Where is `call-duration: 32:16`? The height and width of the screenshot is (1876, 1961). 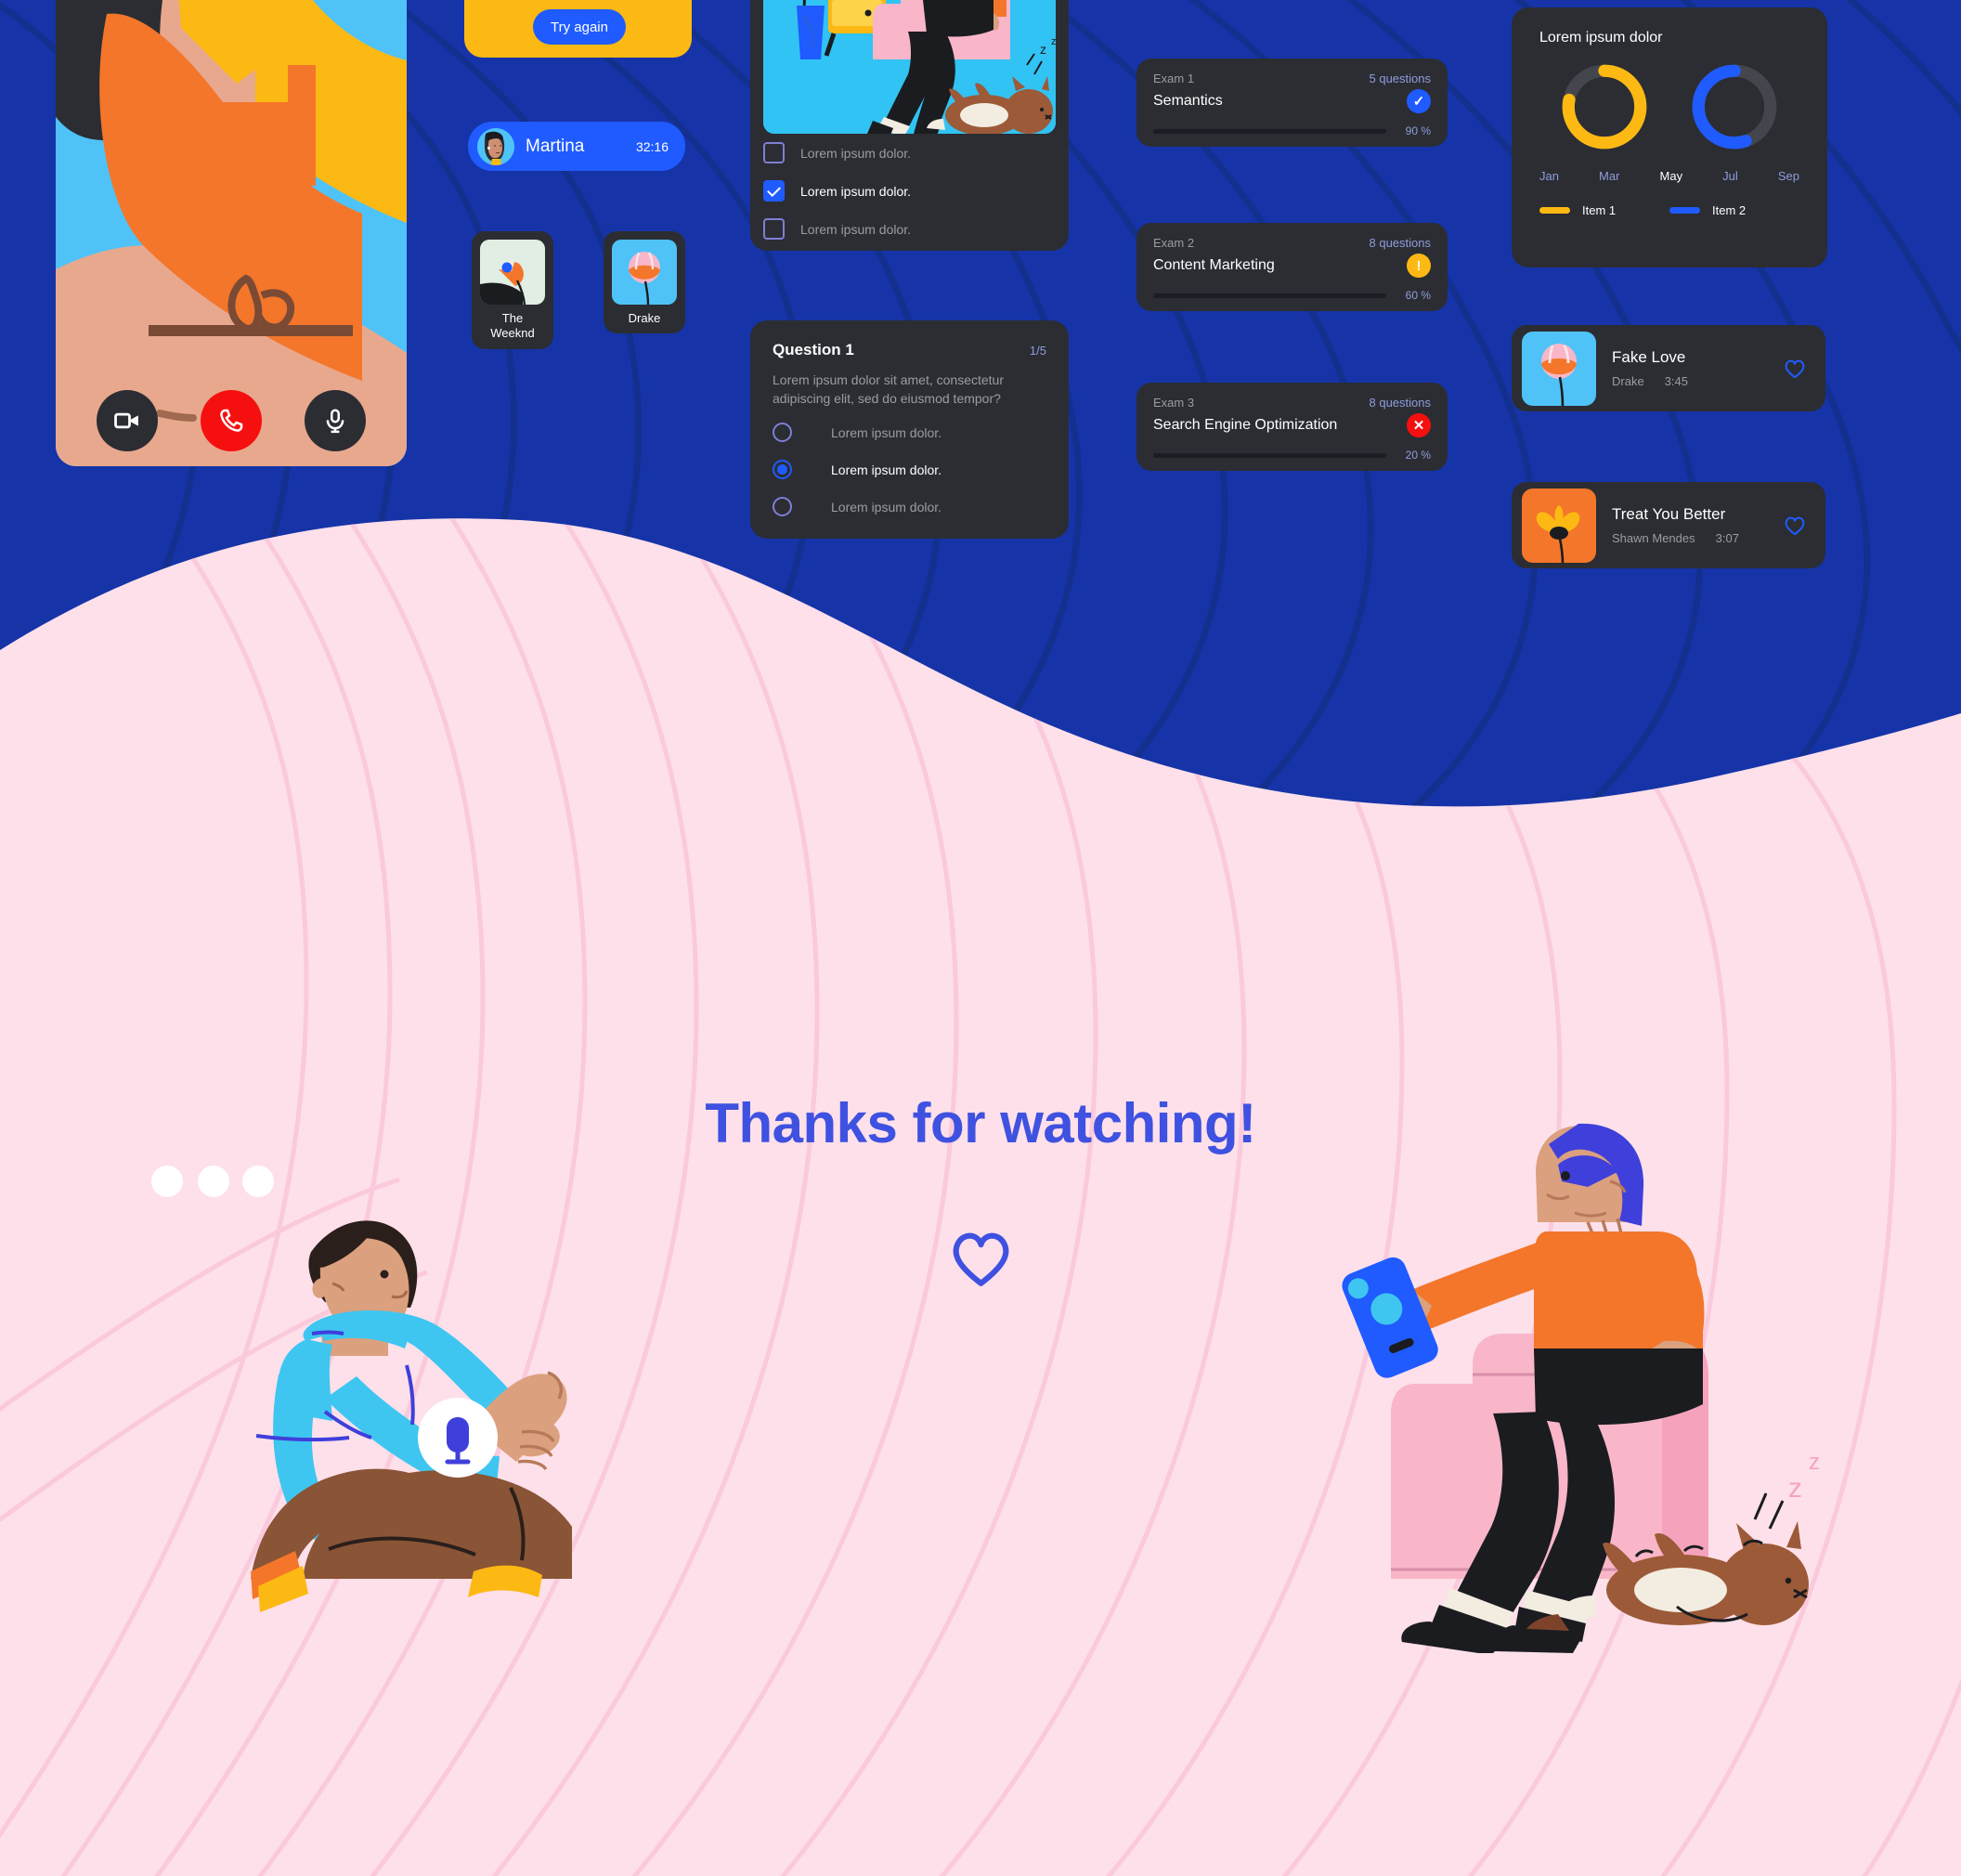
call-duration: 32:16 is located at coordinates (652, 146).